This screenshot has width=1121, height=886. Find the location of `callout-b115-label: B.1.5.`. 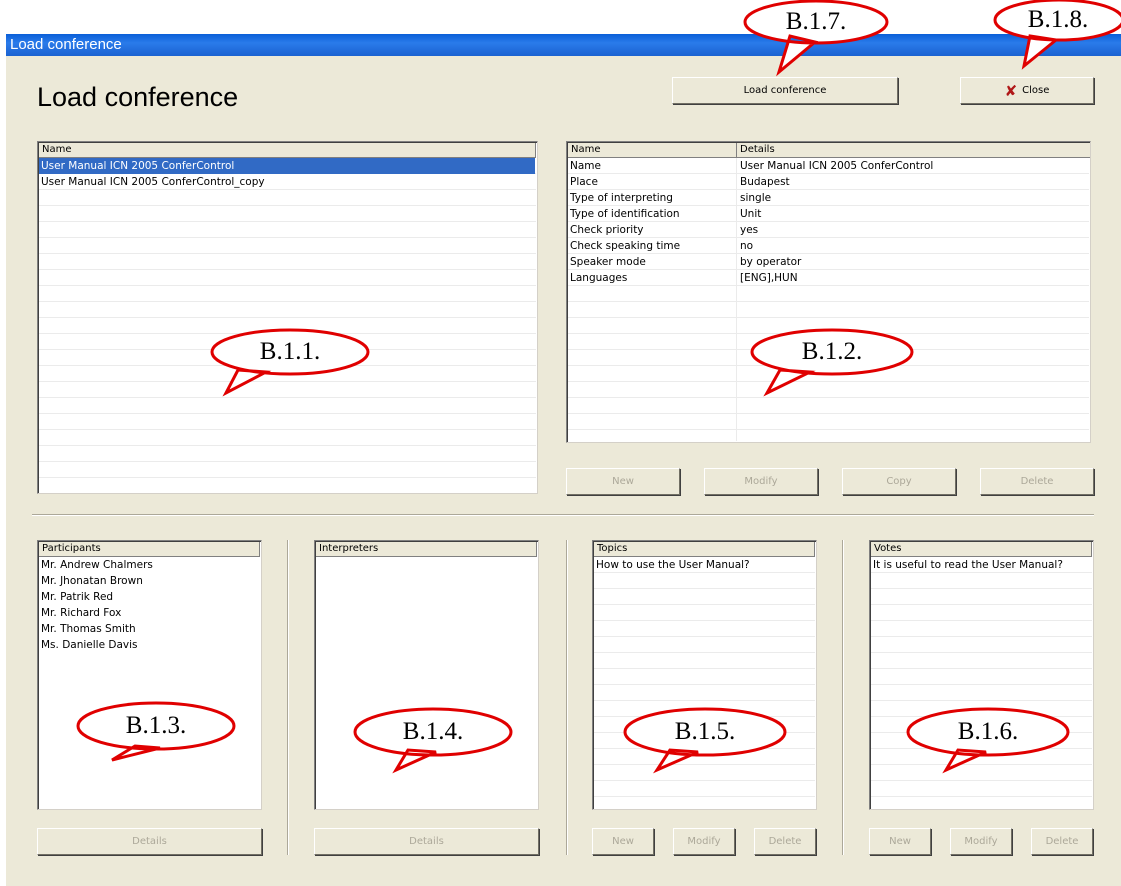

callout-b115-label: B.1.5. is located at coordinates (705, 731).